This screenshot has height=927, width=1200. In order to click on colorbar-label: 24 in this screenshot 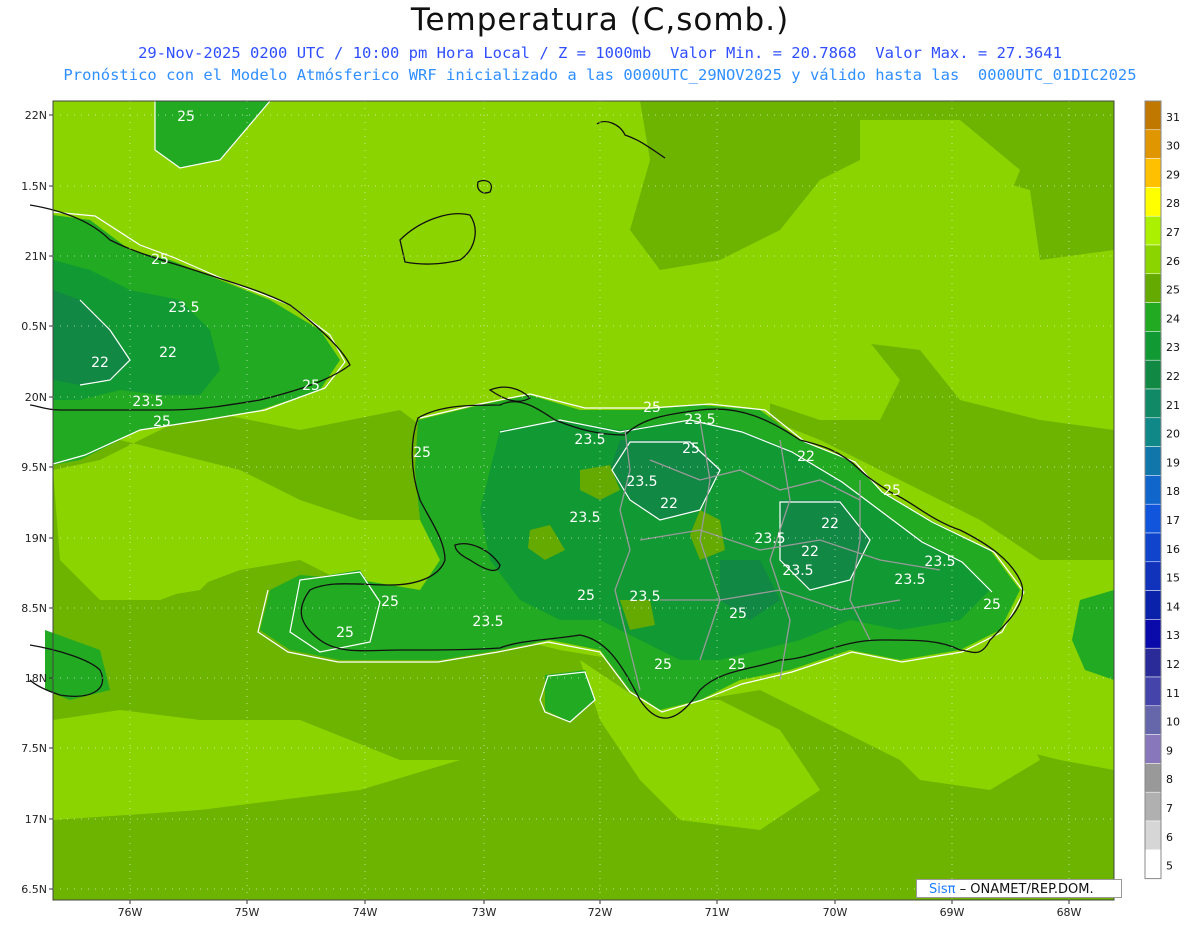, I will do `click(1173, 318)`.